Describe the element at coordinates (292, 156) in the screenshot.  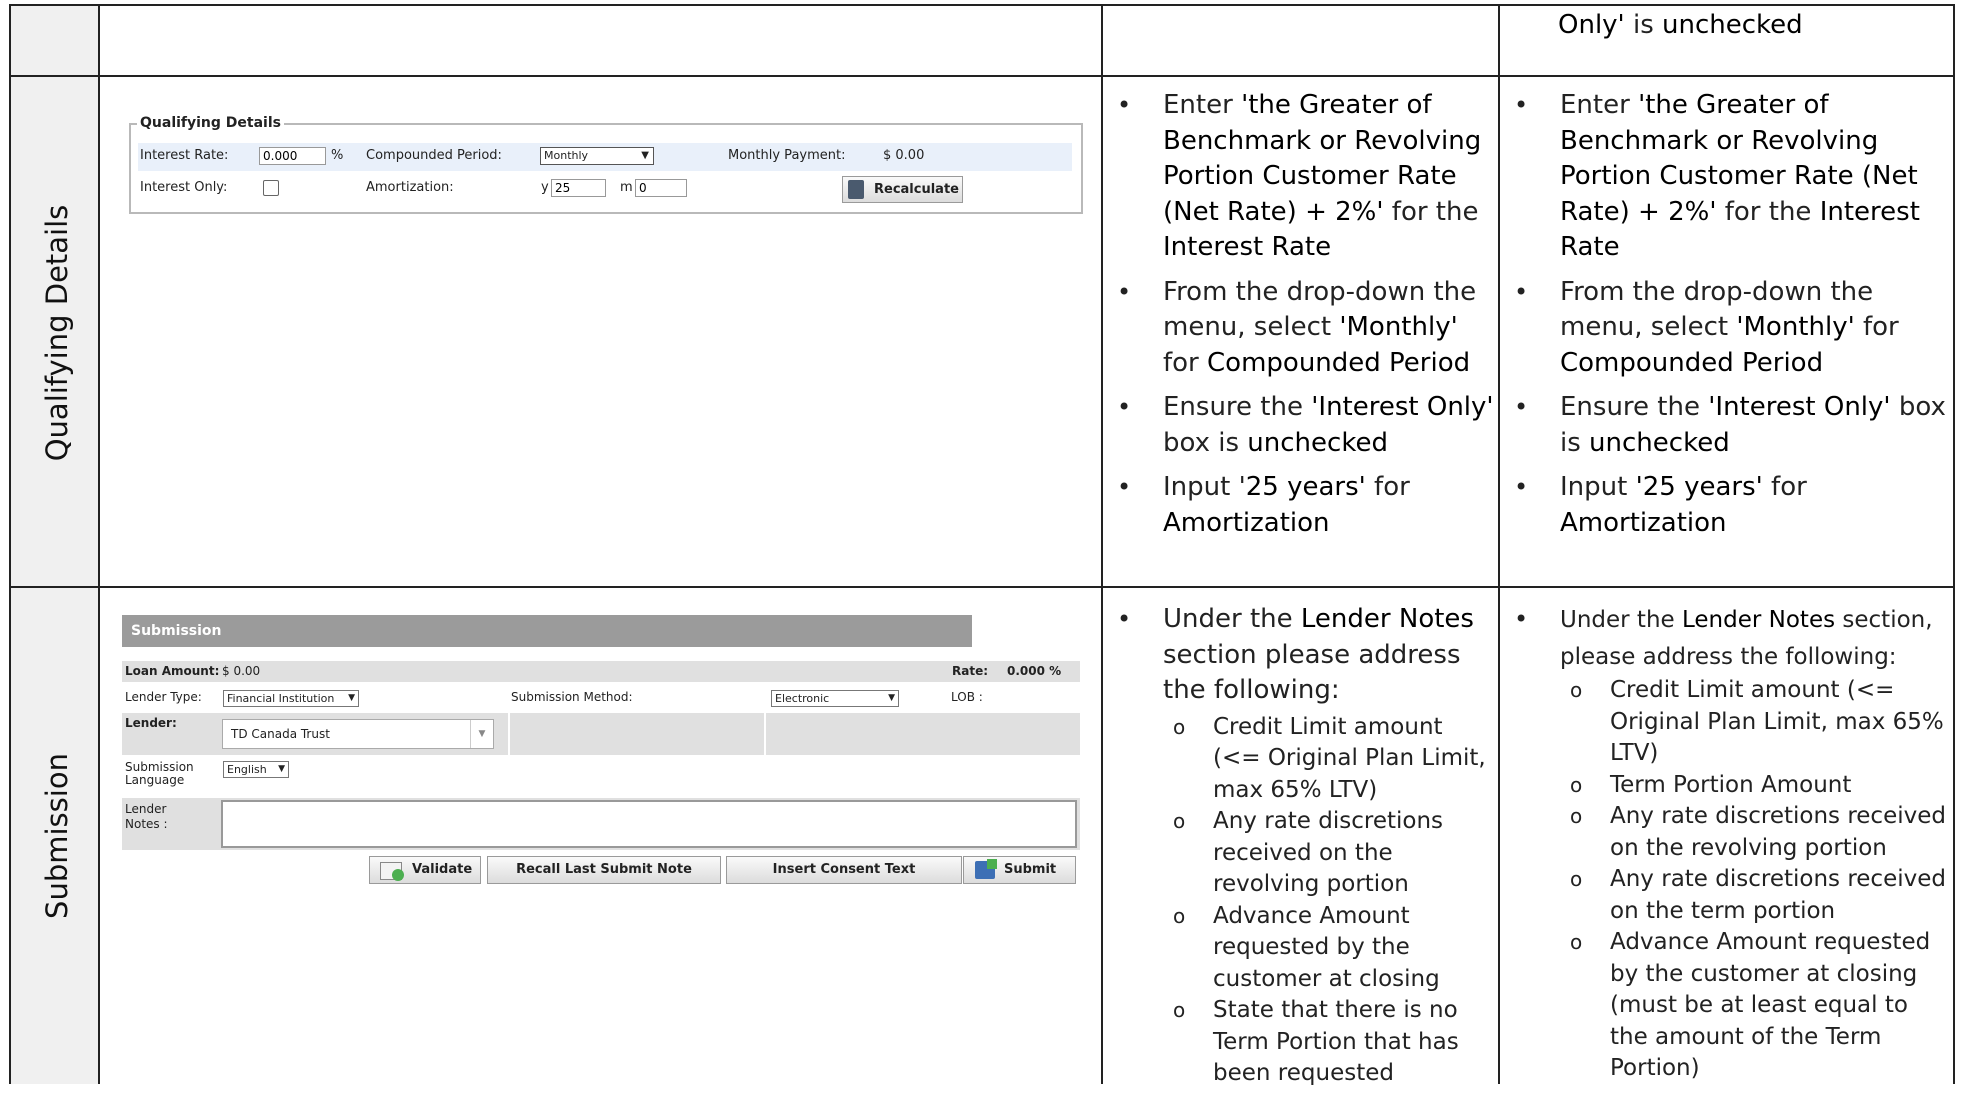
I see `interest-rate-input` at that location.